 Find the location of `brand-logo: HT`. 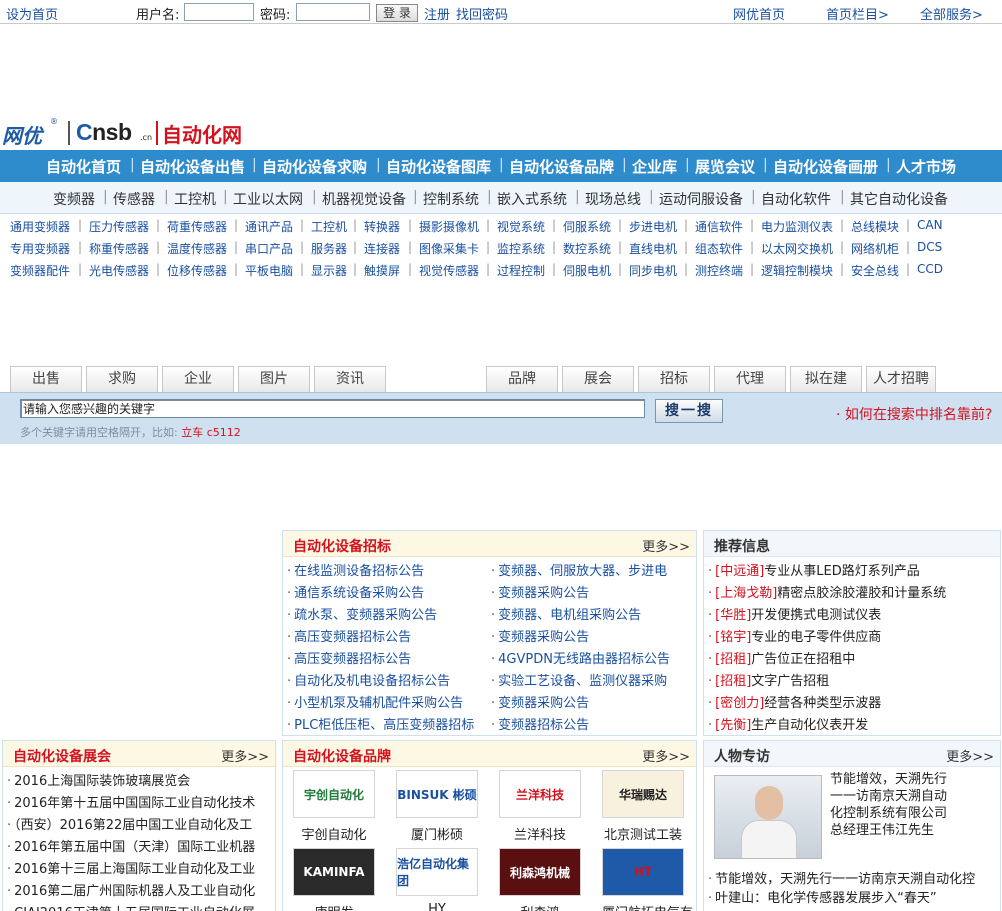

brand-logo: HT is located at coordinates (643, 872).